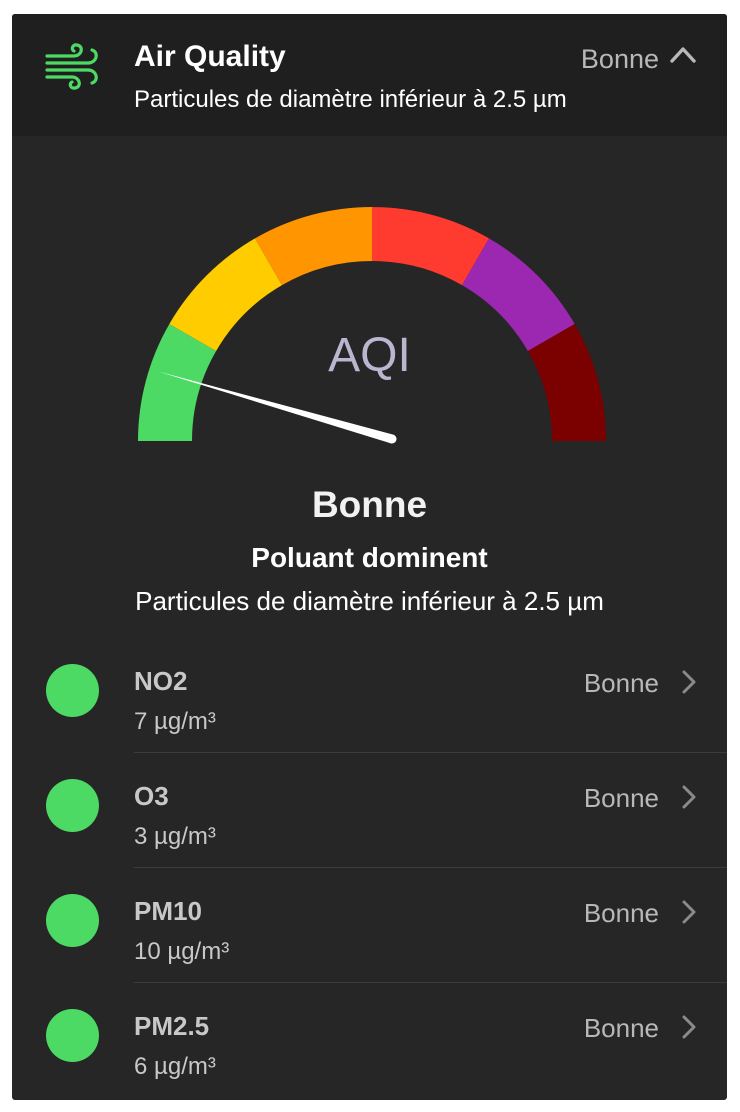 This screenshot has height=1112, width=740. I want to click on pollutant-value: 3 µg/m³, so click(175, 836).